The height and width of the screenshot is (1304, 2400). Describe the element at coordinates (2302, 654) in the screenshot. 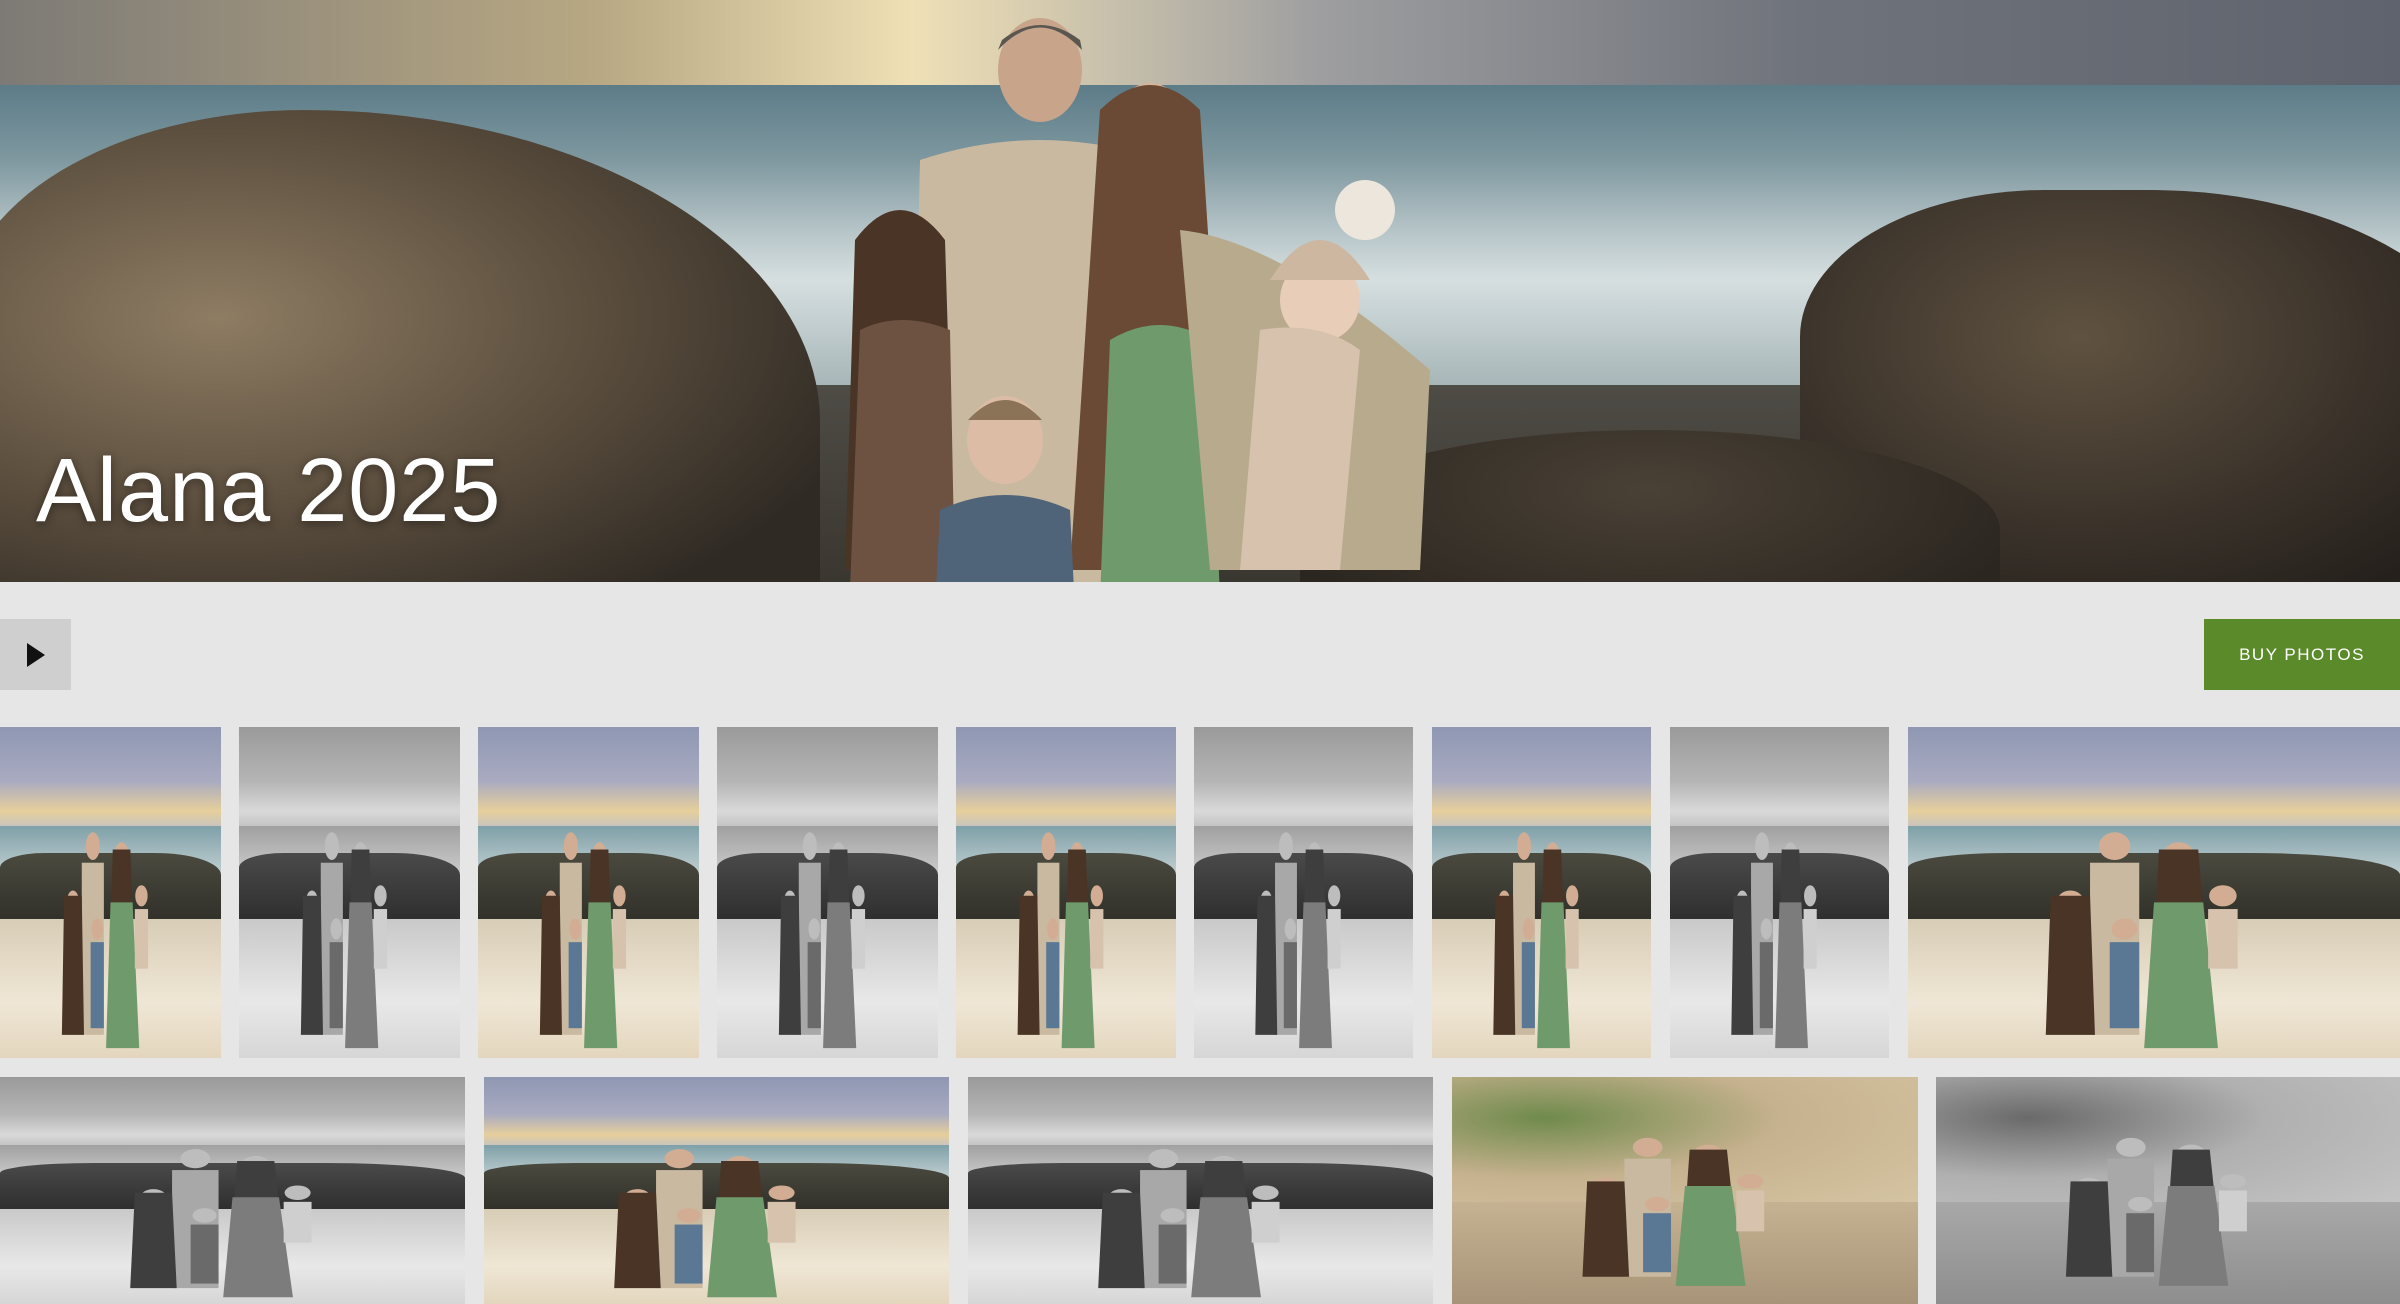

I see `buy-photos-button: BUY PHOTOS` at that location.